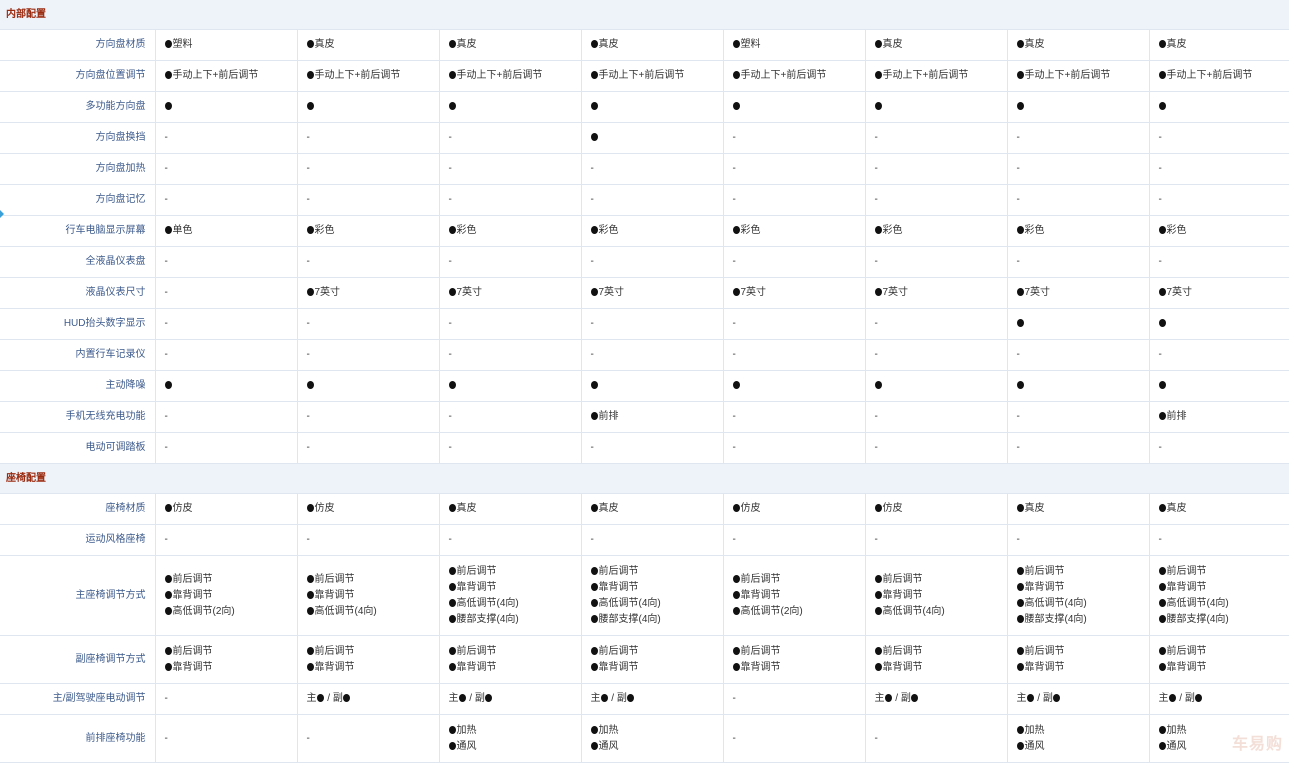  What do you see at coordinates (510, 699) in the screenshot?
I see `spec-cell: 主 / 副` at bounding box center [510, 699].